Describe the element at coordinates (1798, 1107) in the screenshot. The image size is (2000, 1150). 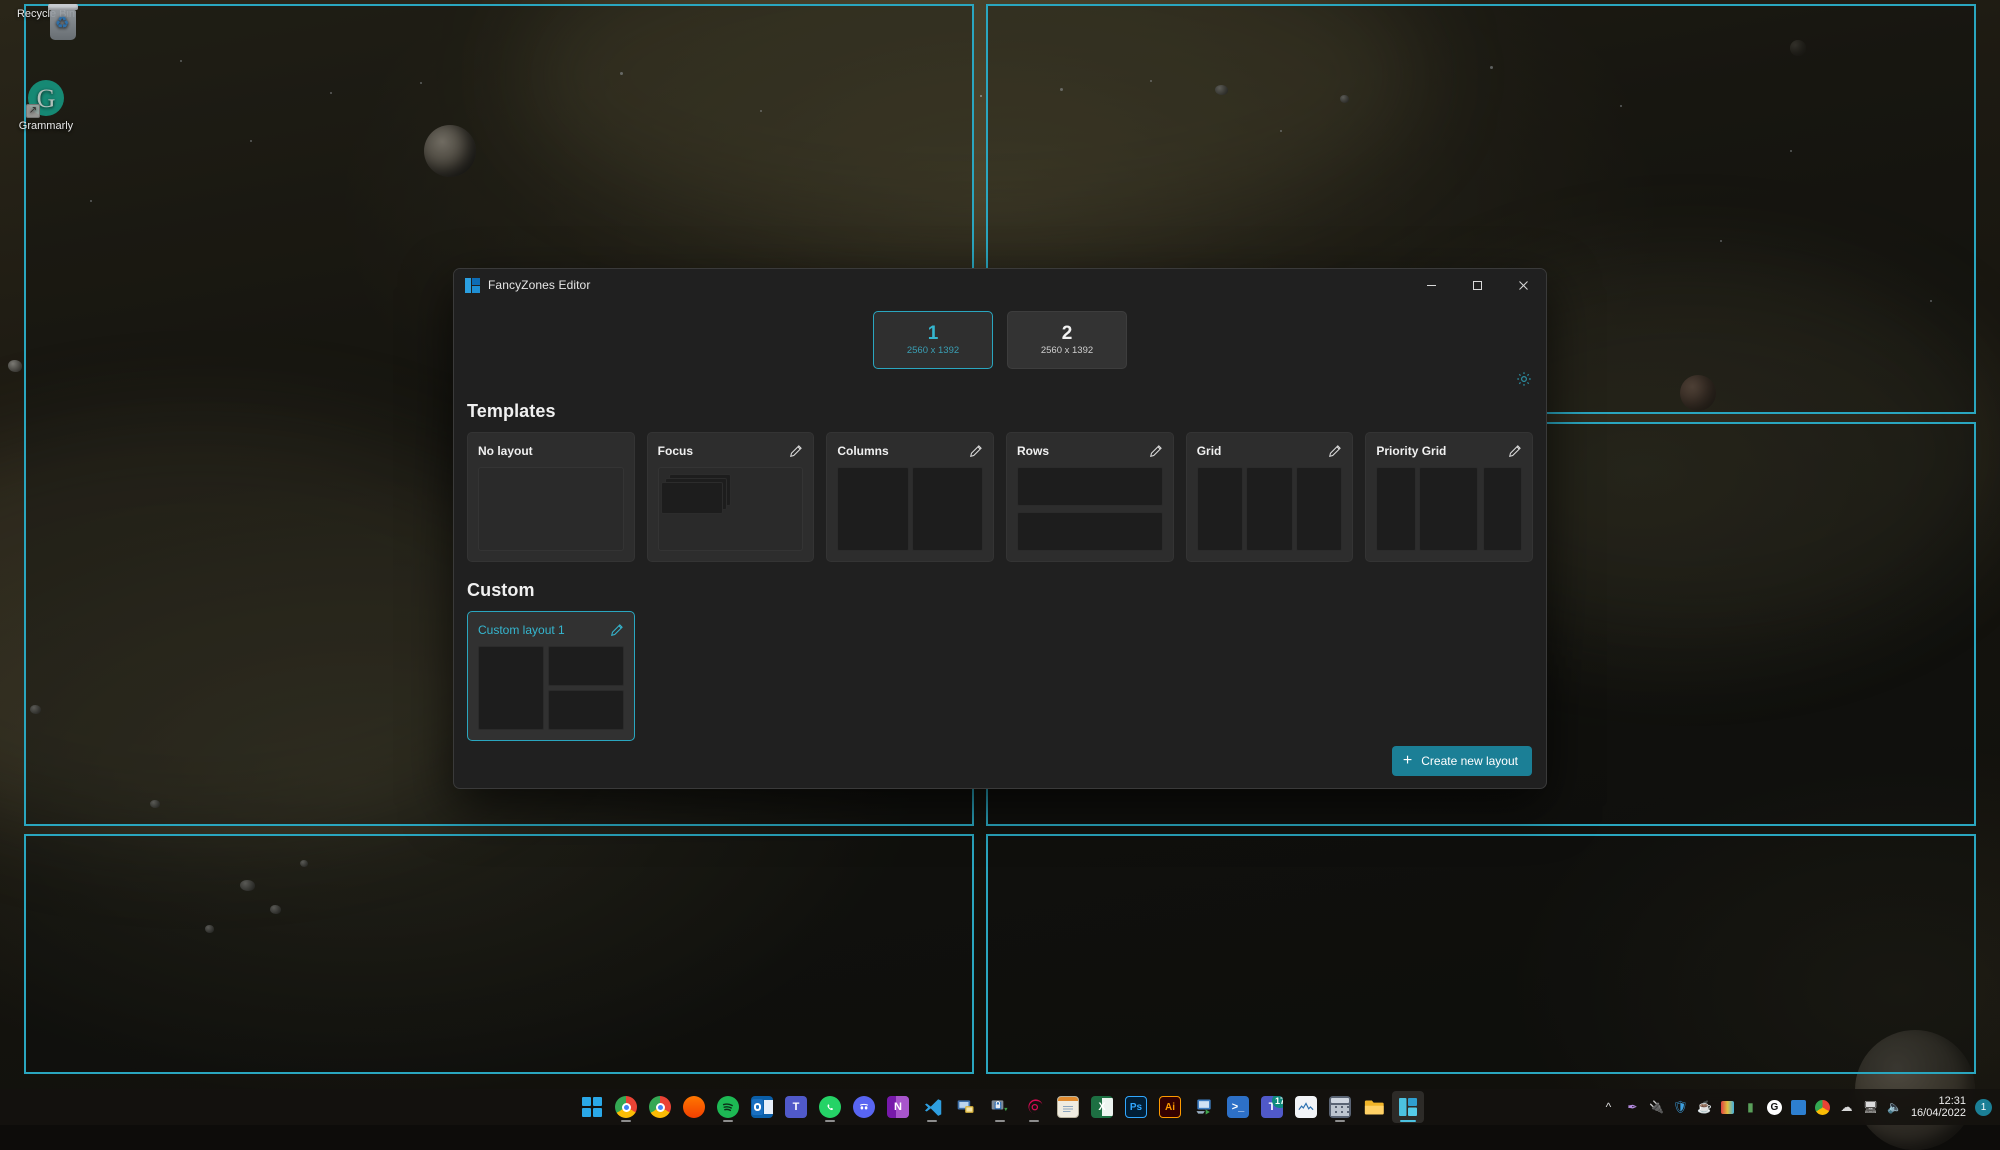
I see `onedrive-blue-icon` at that location.